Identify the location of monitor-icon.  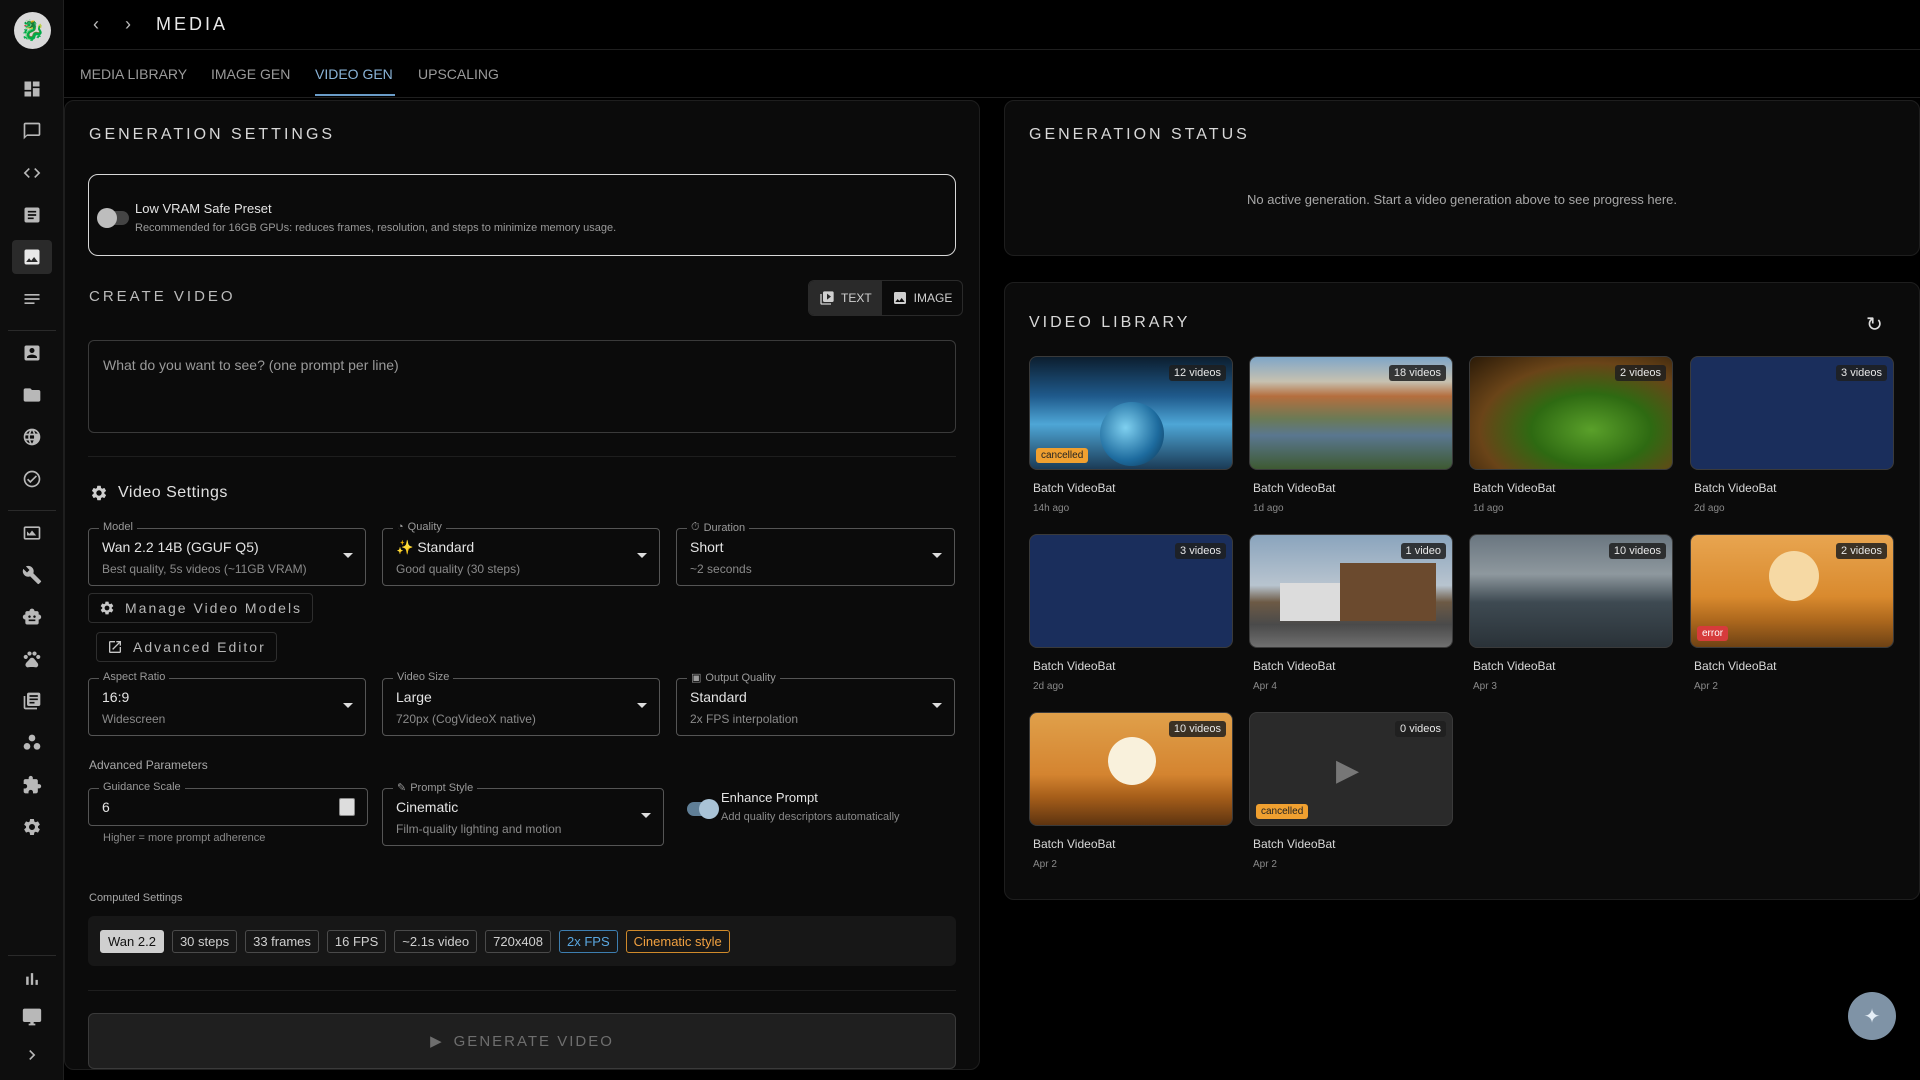
(32, 1017).